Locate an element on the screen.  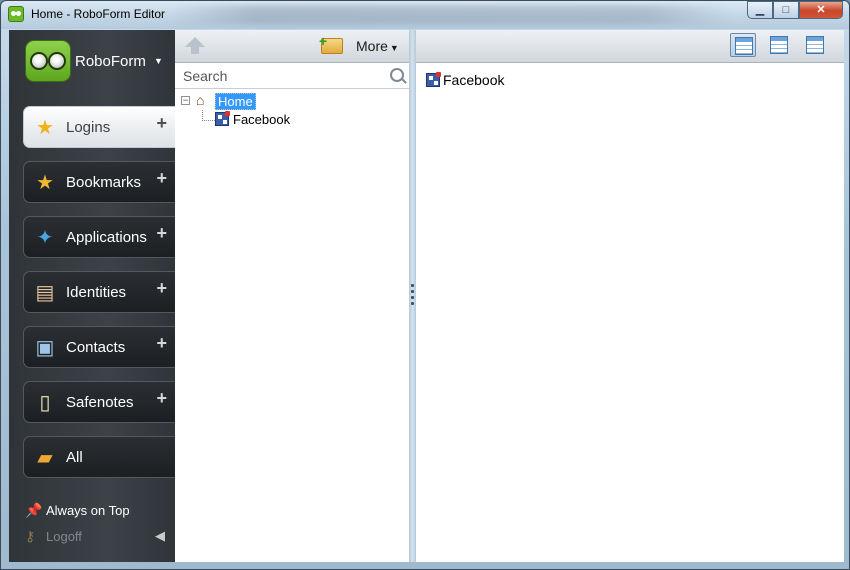
all-icon: ▰ is located at coordinates (45, 458).